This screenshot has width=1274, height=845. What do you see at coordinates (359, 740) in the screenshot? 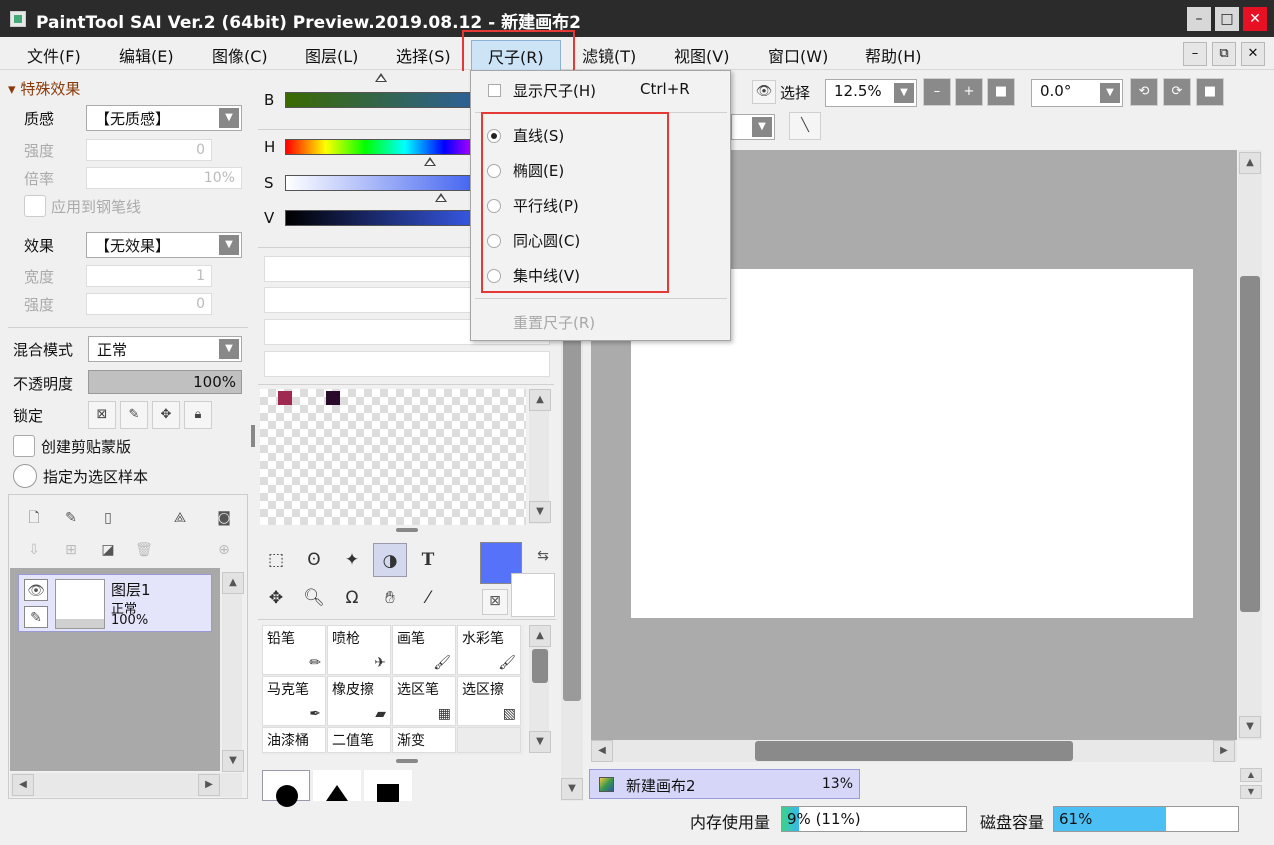
I see `brush-binary-pen: 二值笔` at bounding box center [359, 740].